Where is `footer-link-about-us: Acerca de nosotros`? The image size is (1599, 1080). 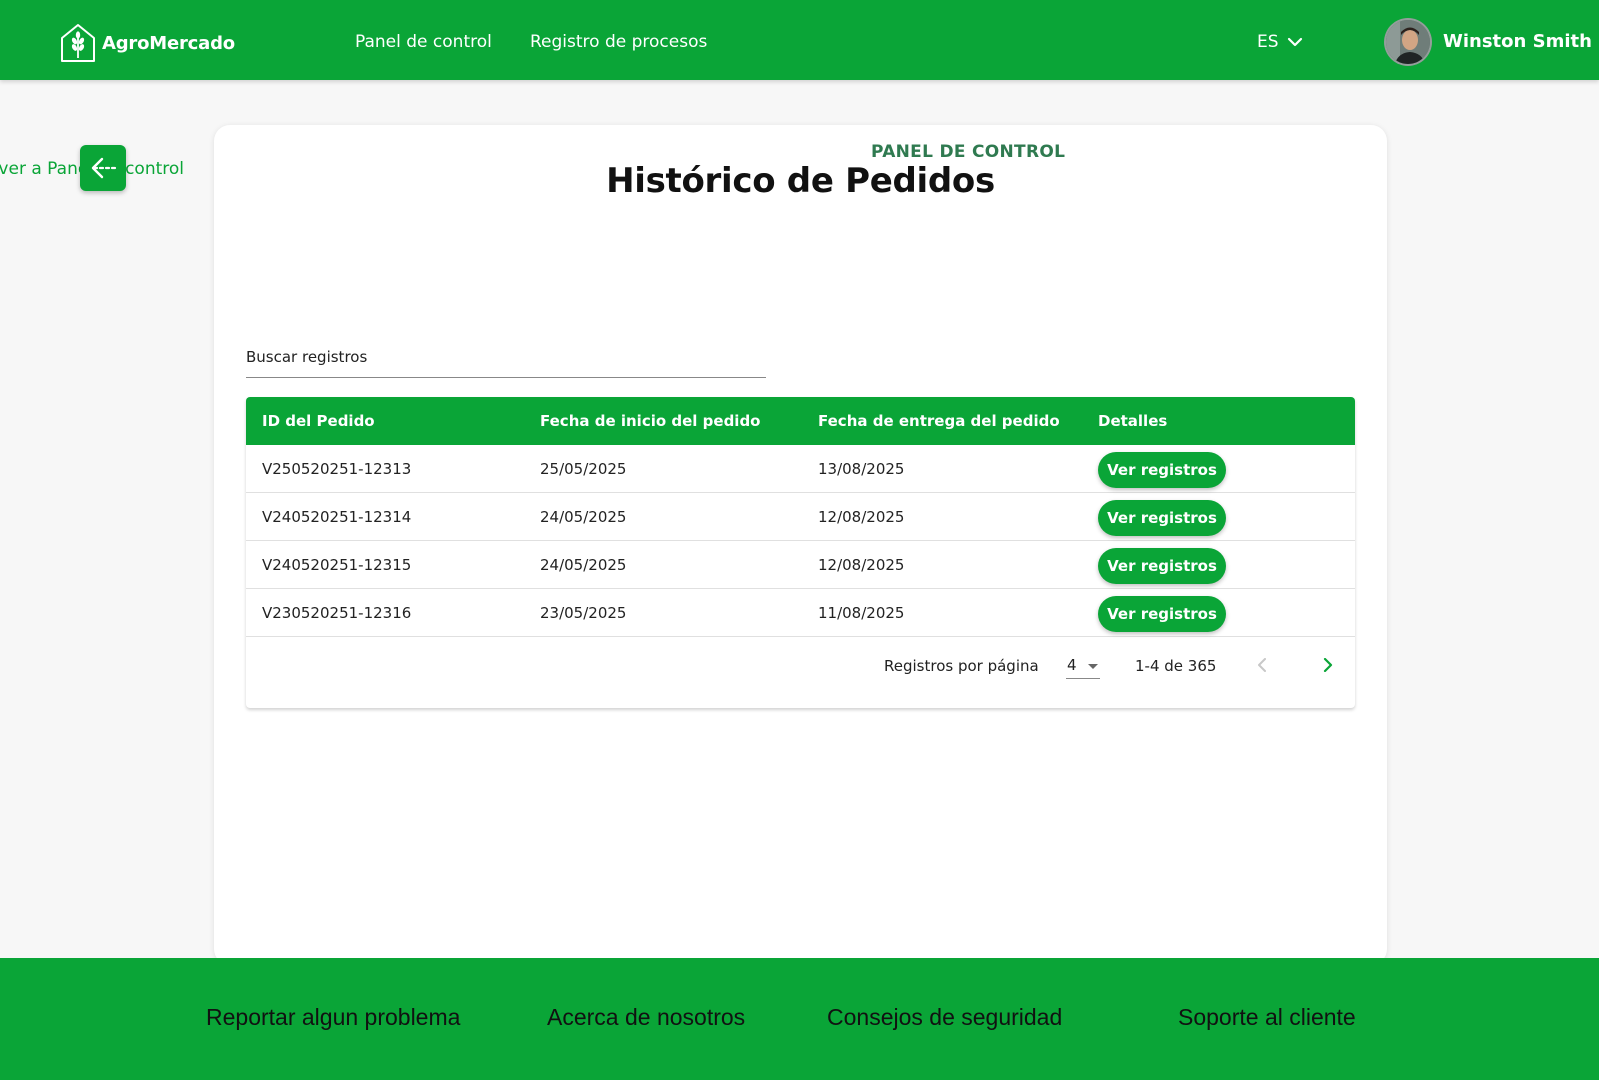
footer-link-about-us: Acerca de nosotros is located at coordinates (646, 1017).